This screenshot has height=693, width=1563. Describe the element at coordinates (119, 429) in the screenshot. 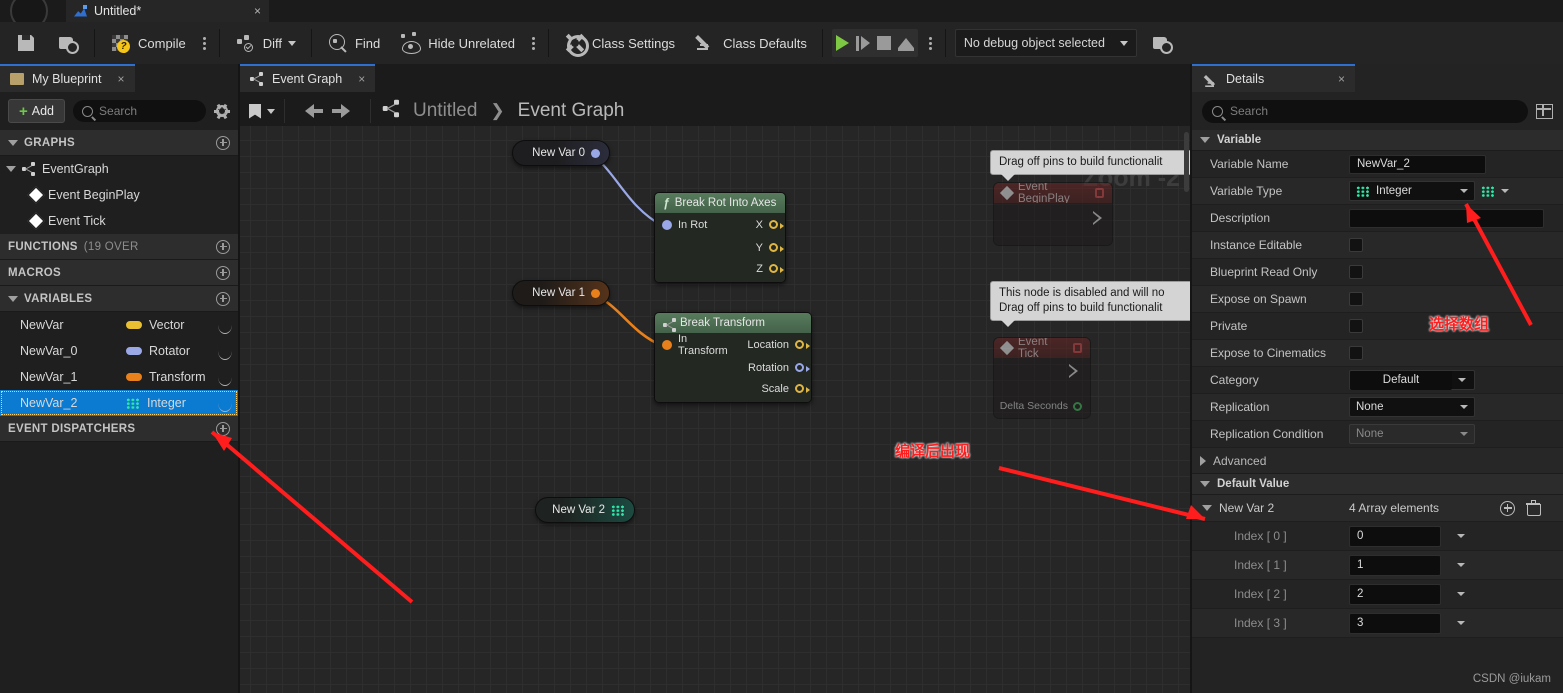

I see `section-event-dispatchers: EVENT DISPATCHERS` at that location.